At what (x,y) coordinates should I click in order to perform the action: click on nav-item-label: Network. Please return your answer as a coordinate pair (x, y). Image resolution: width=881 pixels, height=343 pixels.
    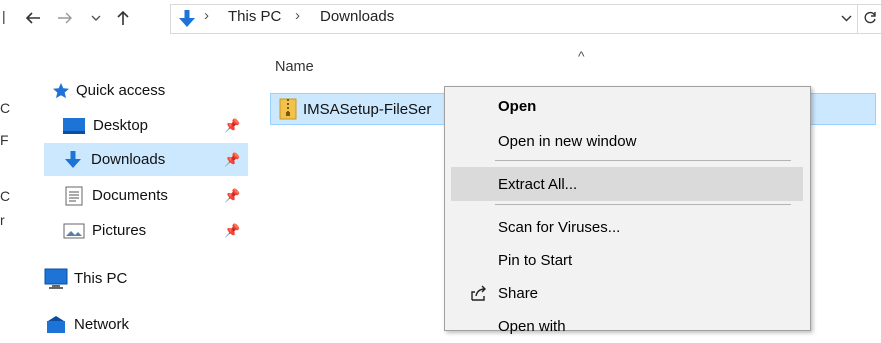
    Looking at the image, I should click on (102, 324).